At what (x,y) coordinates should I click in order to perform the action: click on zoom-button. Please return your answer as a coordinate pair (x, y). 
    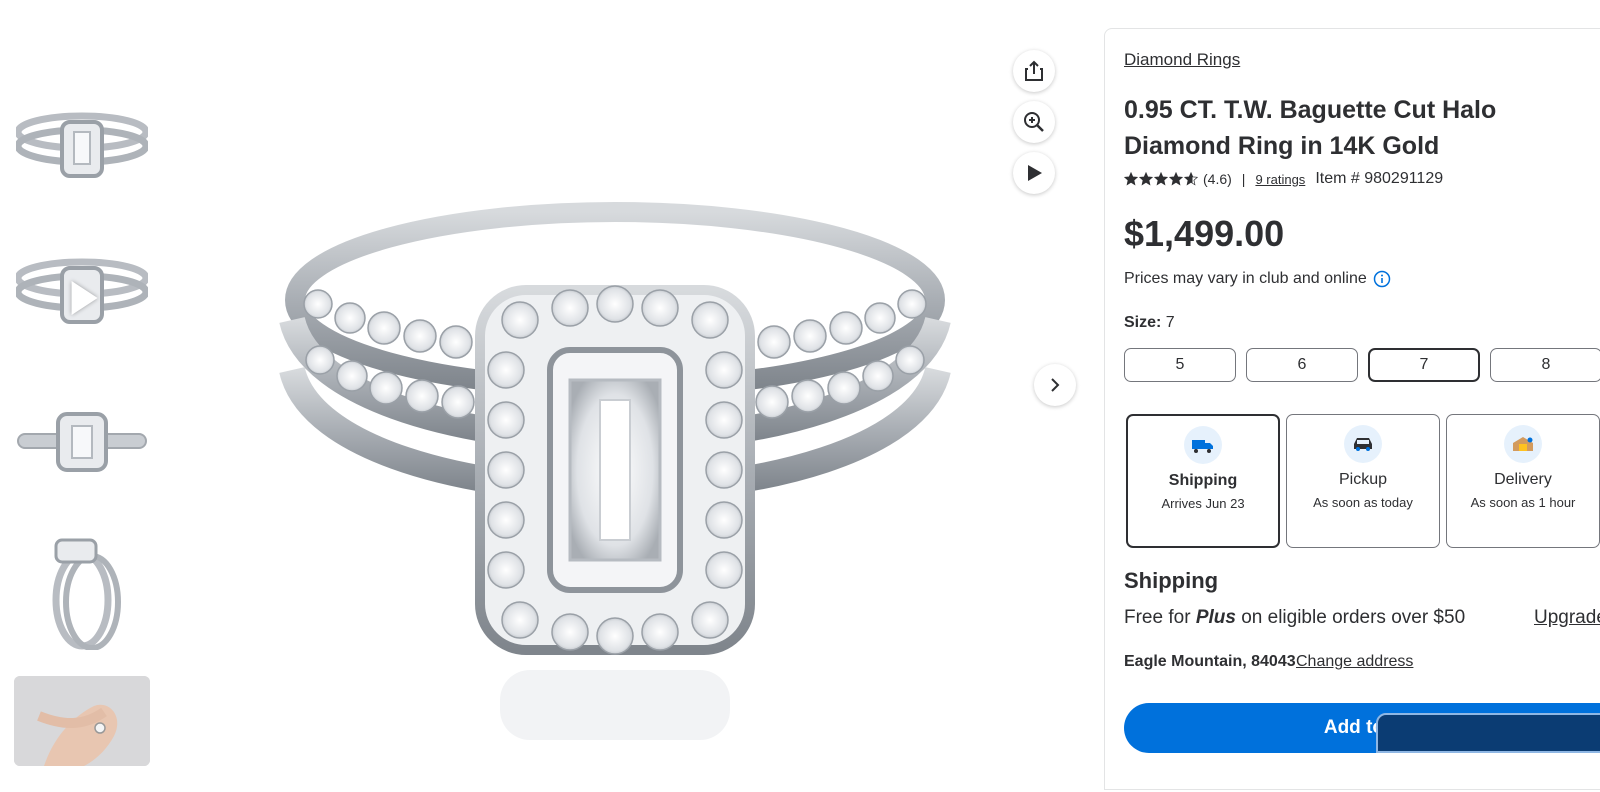
    Looking at the image, I should click on (1034, 122).